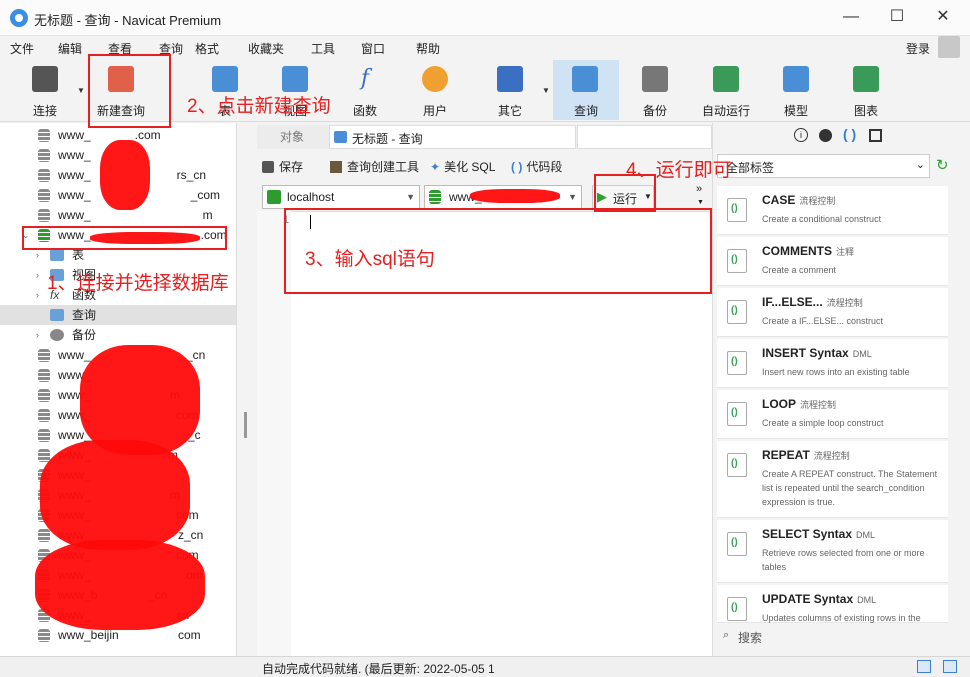 The height and width of the screenshot is (677, 970). I want to click on status-bar: 自动完成代码就绪. (最后更新: 2022-05-05 1, so click(485, 666).